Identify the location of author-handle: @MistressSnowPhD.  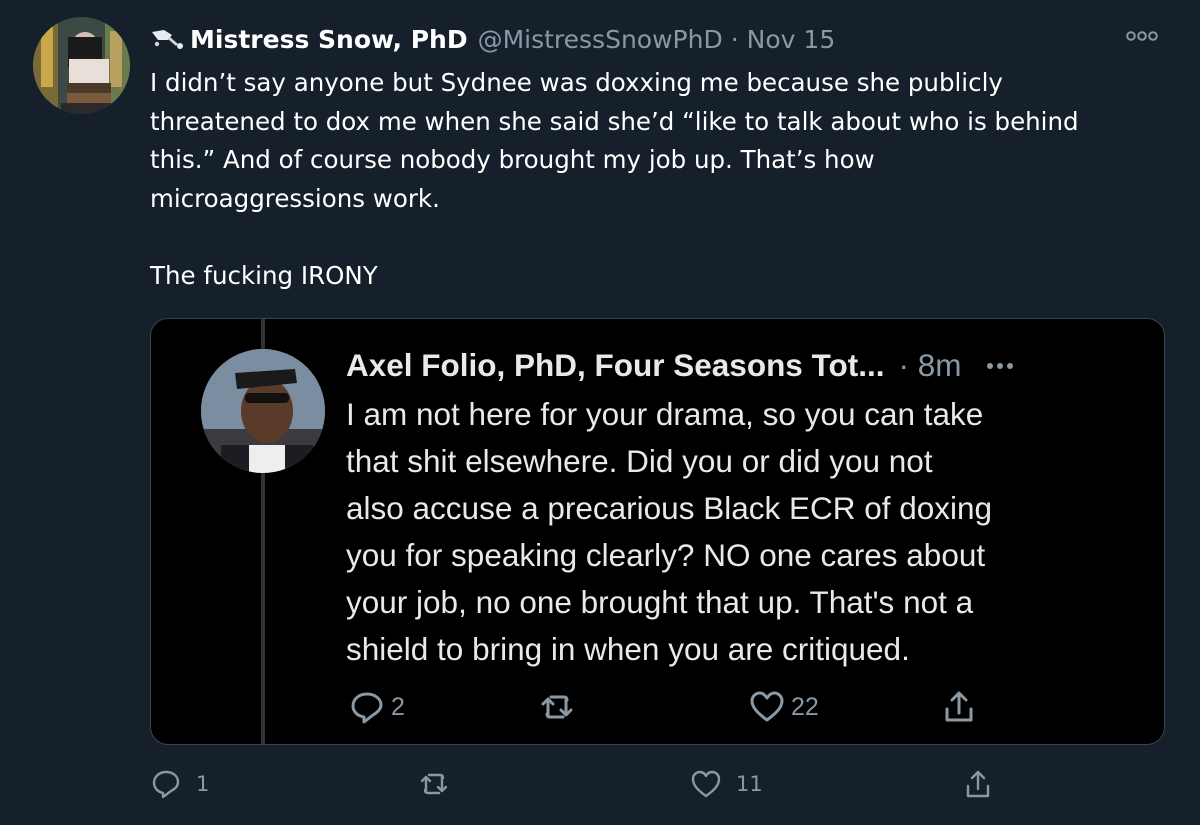
(600, 39).